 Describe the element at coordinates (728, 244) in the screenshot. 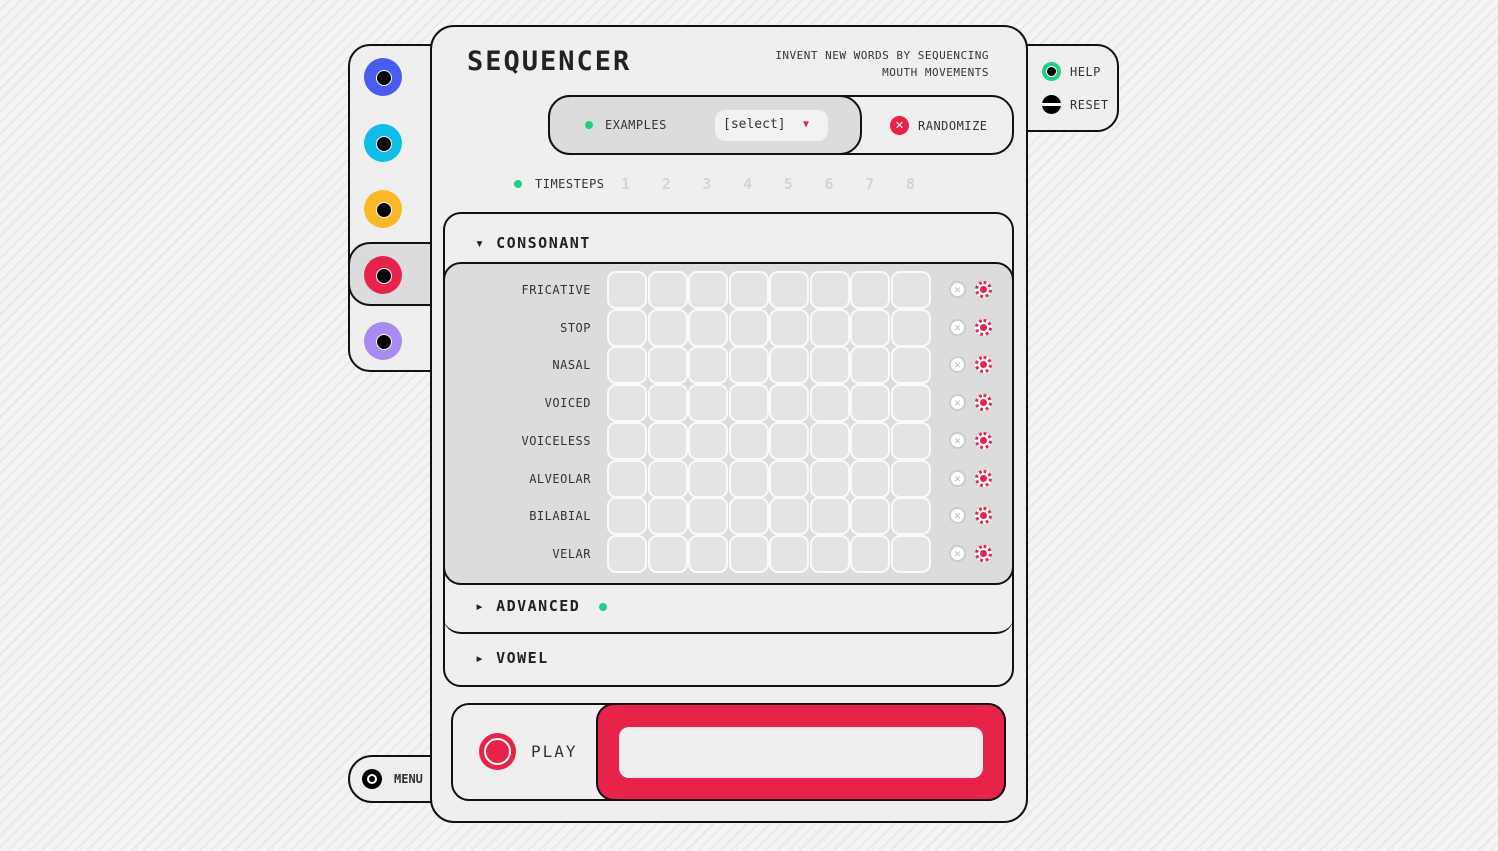

I see `consonant-header: ▾ CONSONANT` at that location.